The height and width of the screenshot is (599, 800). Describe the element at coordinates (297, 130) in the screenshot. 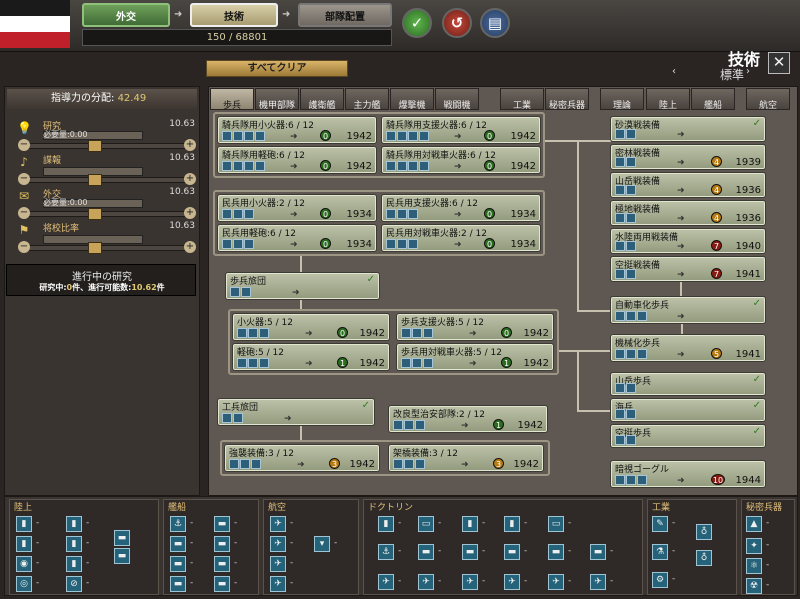

I see `tech-node: 騎兵隊用小火器:6 / 12 ➜ 0 1942` at that location.